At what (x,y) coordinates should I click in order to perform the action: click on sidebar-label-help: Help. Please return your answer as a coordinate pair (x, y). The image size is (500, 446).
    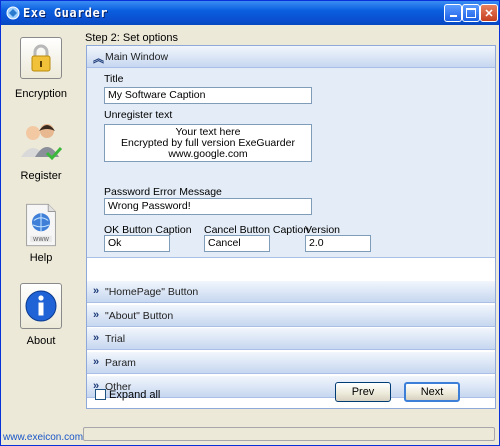
    Looking at the image, I should click on (41, 258).